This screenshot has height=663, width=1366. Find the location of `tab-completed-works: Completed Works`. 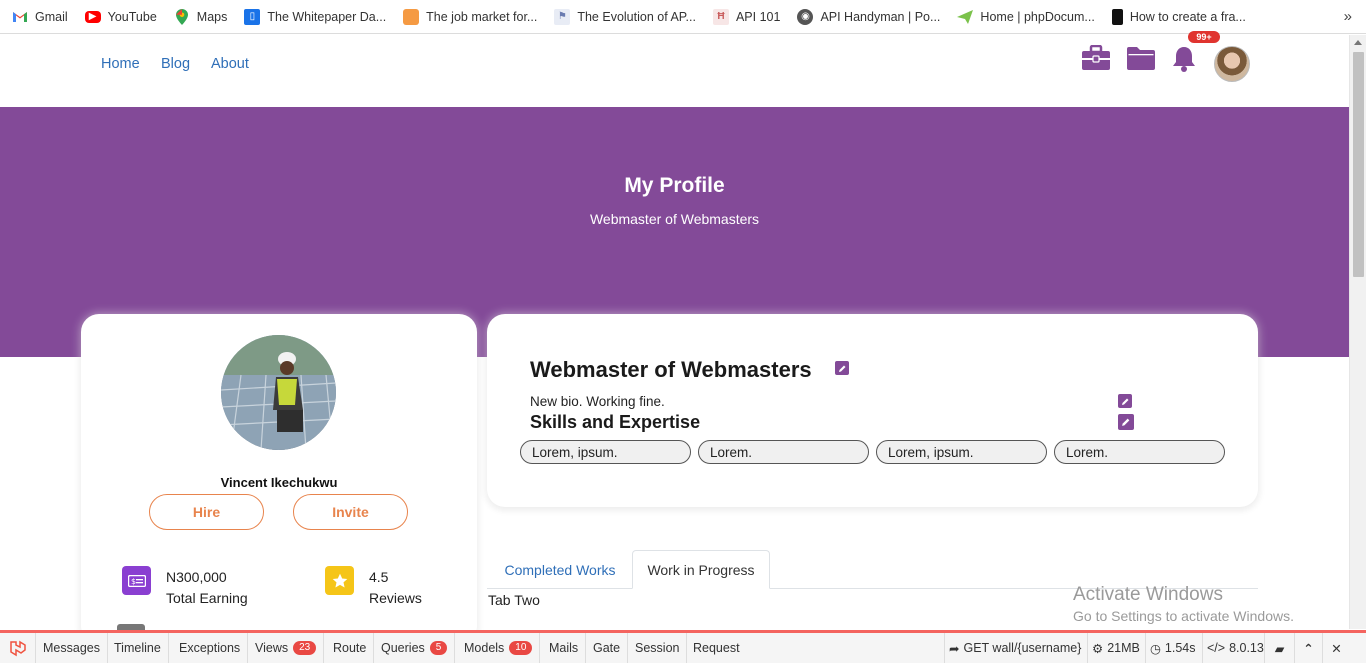

tab-completed-works: Completed Works is located at coordinates (560, 569).